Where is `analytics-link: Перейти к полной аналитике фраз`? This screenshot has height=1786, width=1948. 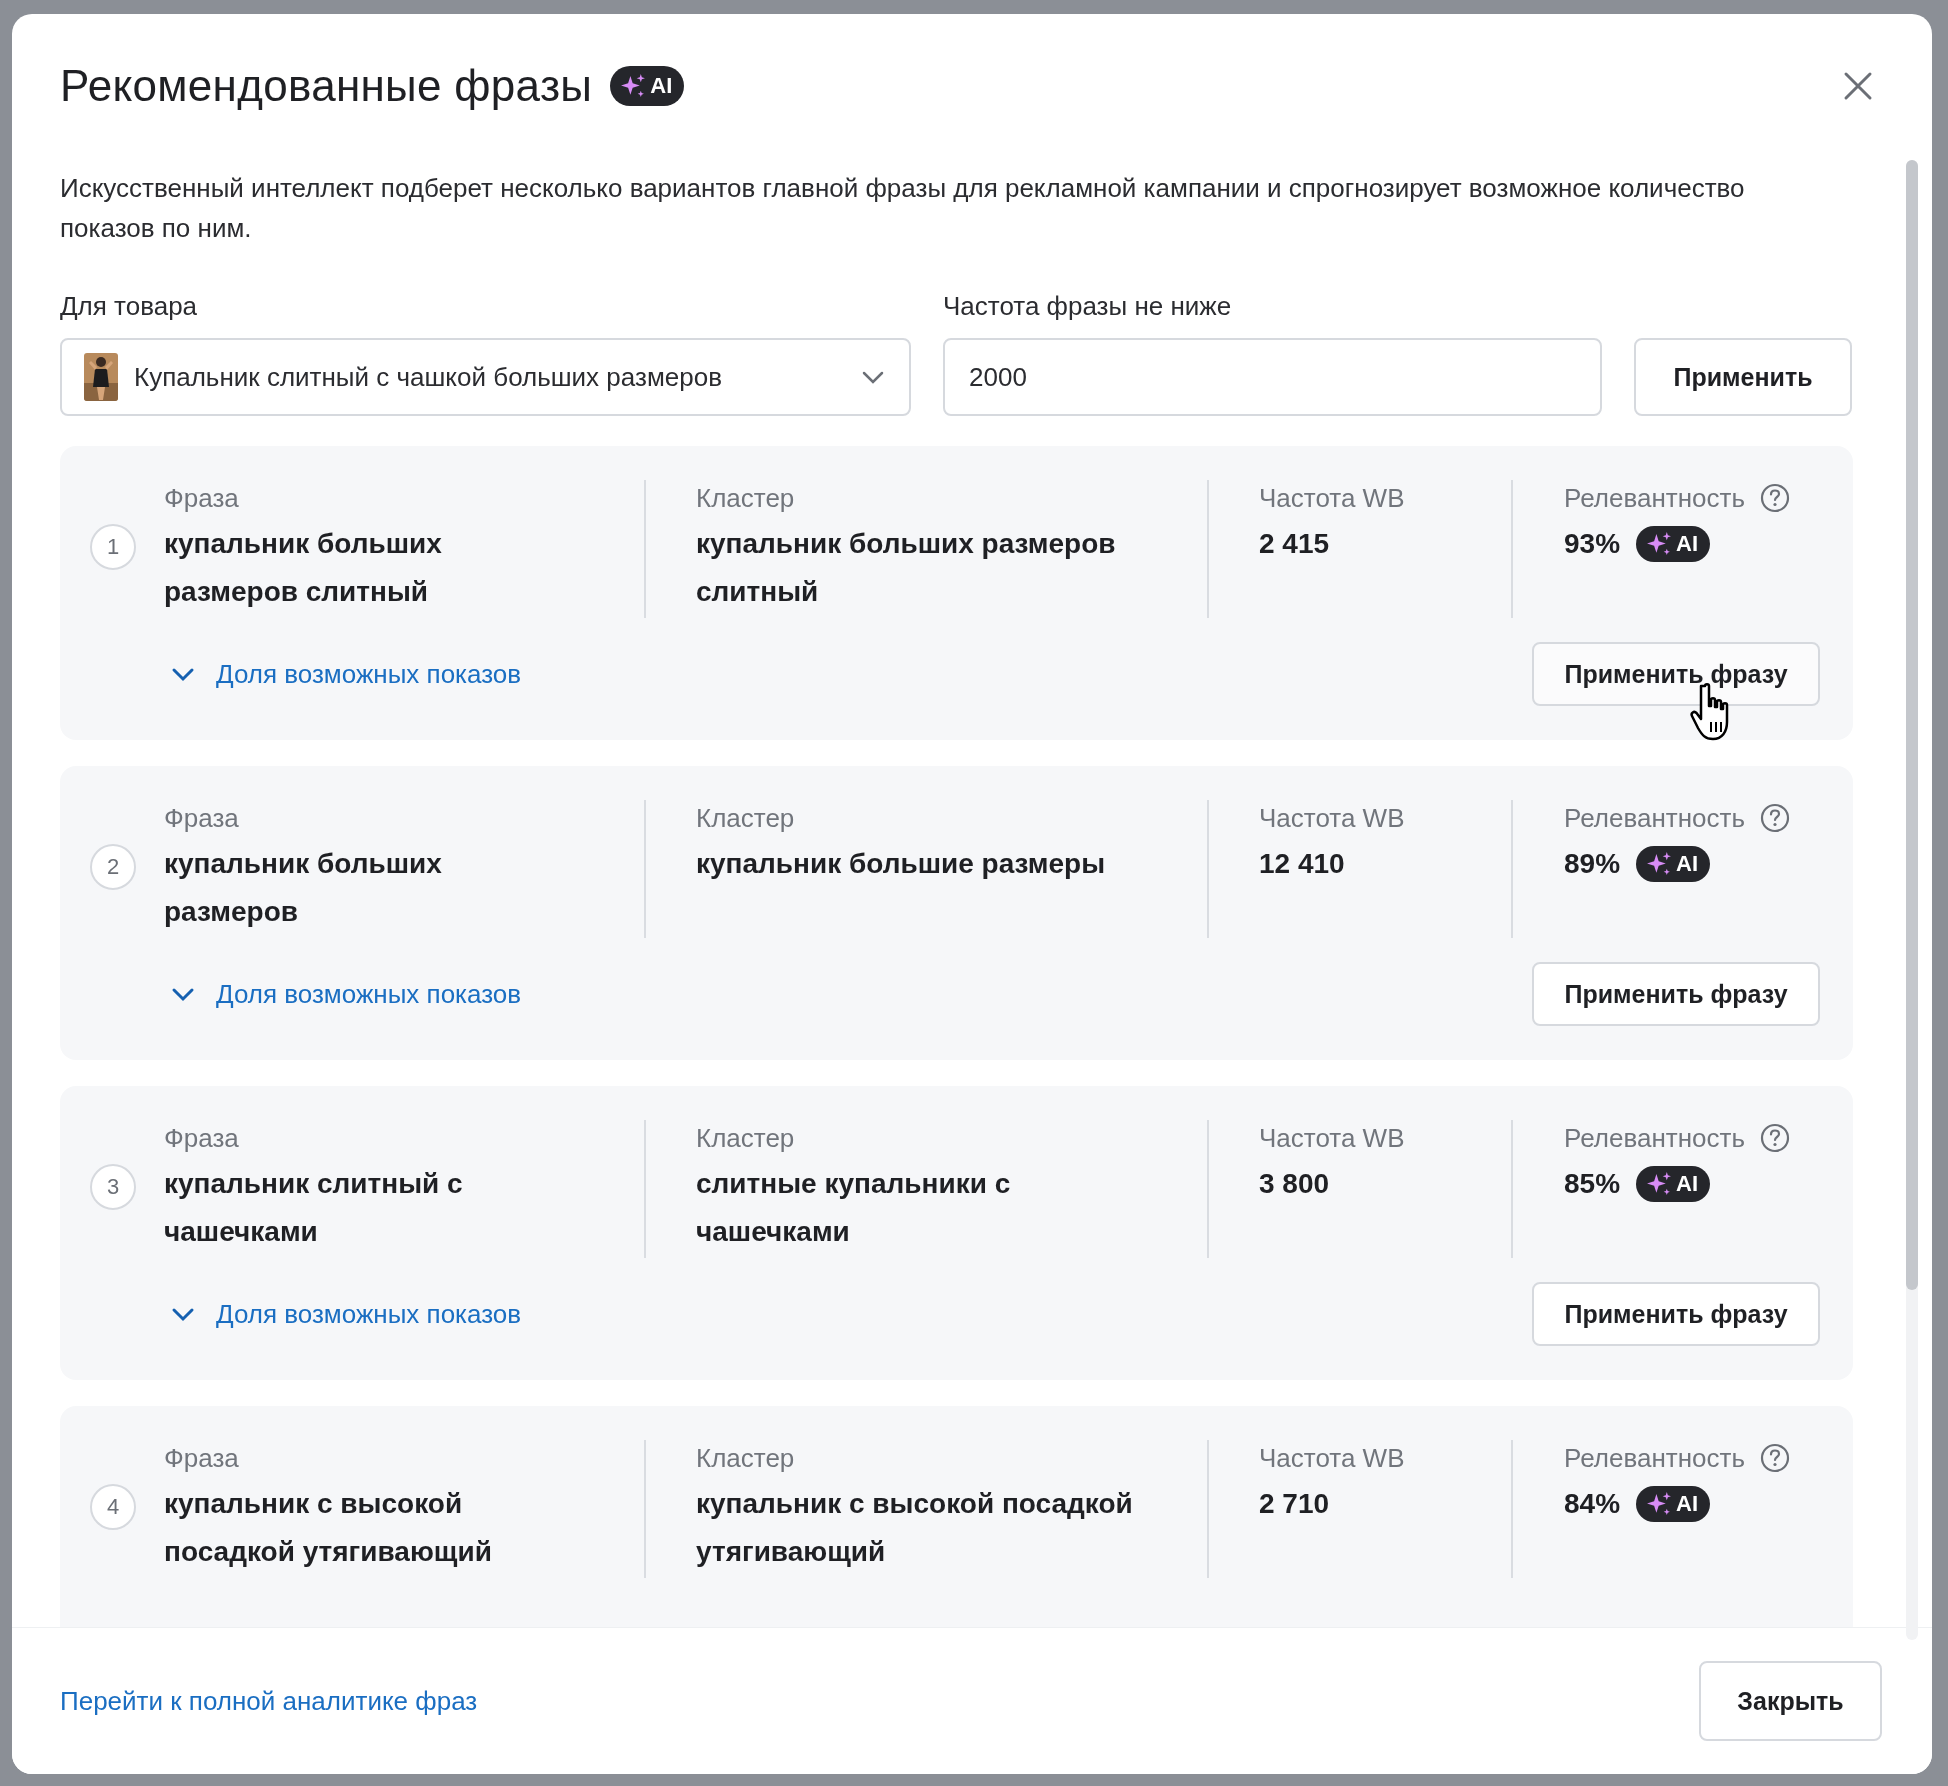 analytics-link: Перейти к полной аналитике фраз is located at coordinates (269, 1701).